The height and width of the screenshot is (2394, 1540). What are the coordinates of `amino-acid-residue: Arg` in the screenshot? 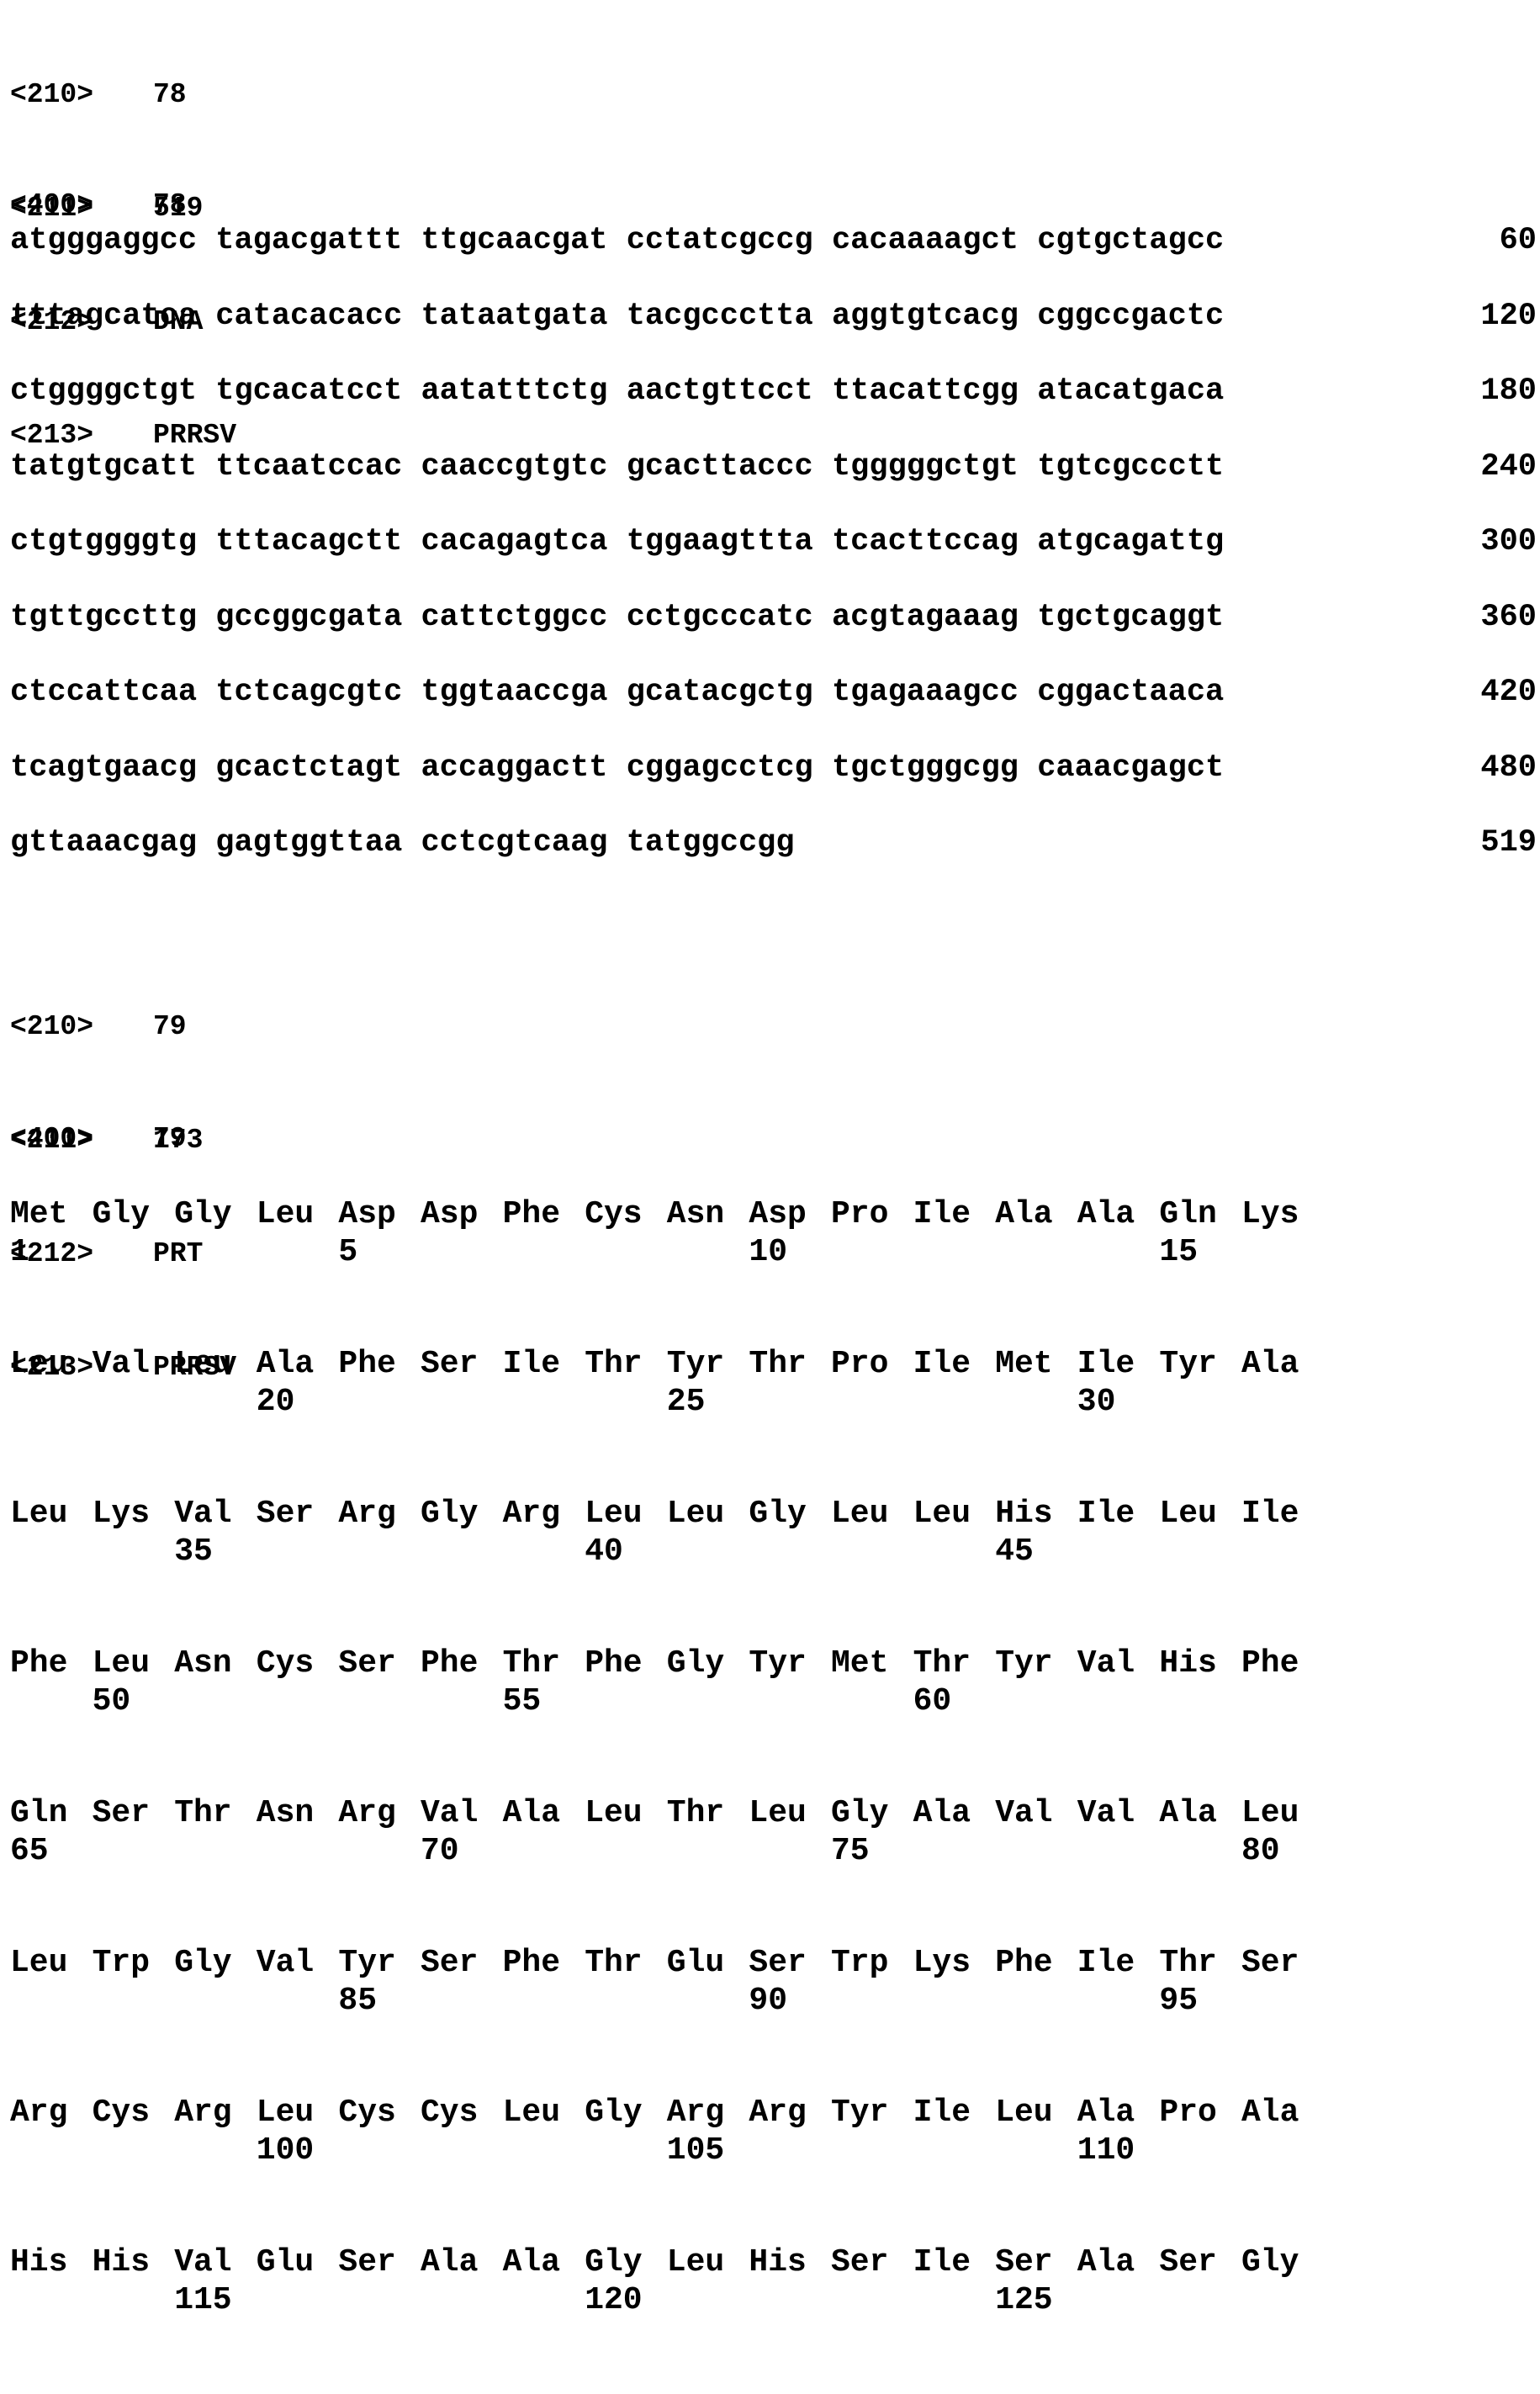 It's located at (777, 2114).